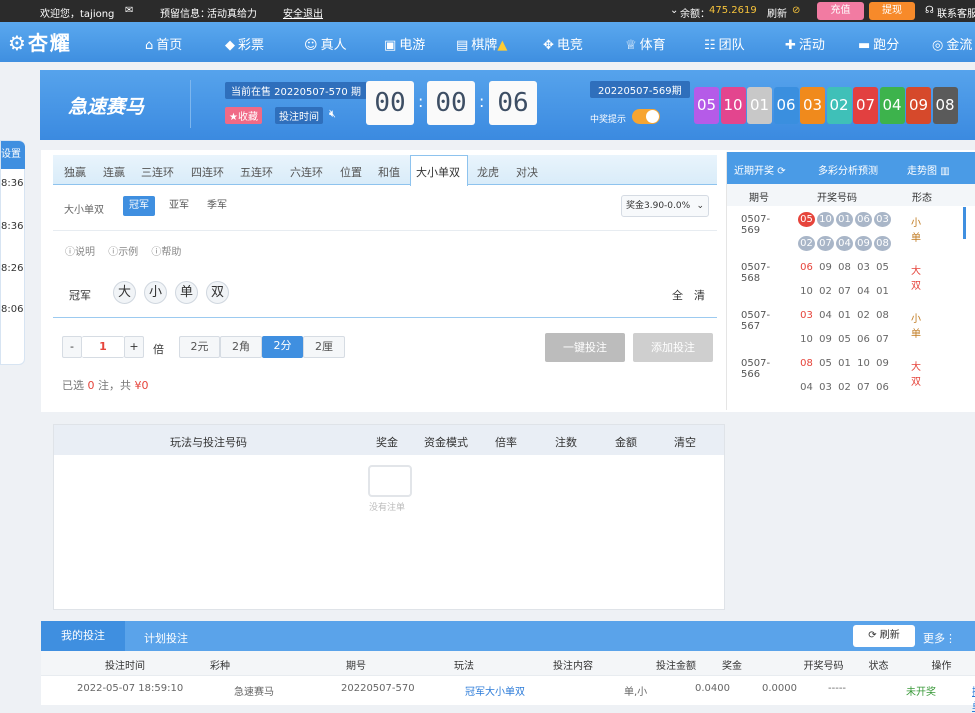 This screenshot has height=713, width=975. I want to click on clear-selection: 清, so click(699, 295).